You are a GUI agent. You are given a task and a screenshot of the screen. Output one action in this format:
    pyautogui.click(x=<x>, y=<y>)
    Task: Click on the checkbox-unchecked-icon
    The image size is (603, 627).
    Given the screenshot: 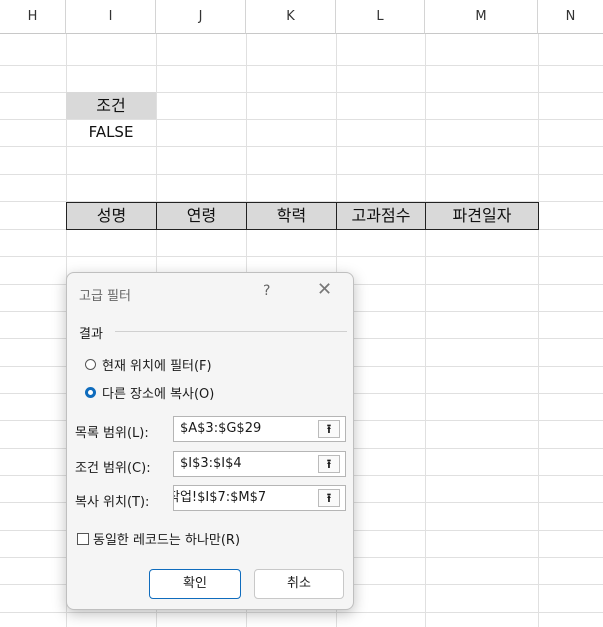 What is the action you would take?
    pyautogui.click(x=83, y=538)
    